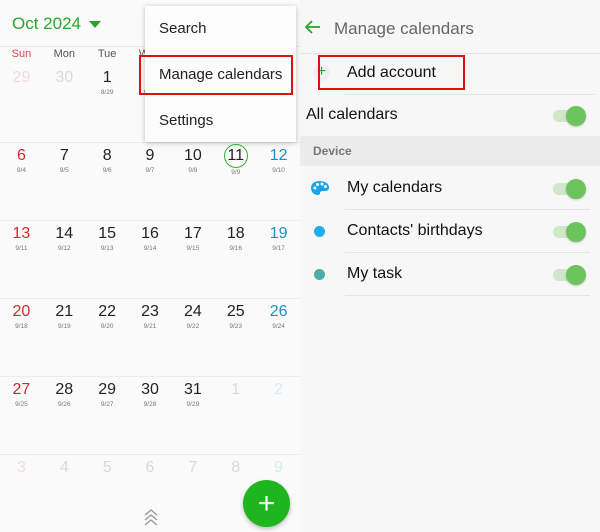 The width and height of the screenshot is (600, 532). Describe the element at coordinates (21, 326) in the screenshot. I see `lunar-date: 9/18` at that location.